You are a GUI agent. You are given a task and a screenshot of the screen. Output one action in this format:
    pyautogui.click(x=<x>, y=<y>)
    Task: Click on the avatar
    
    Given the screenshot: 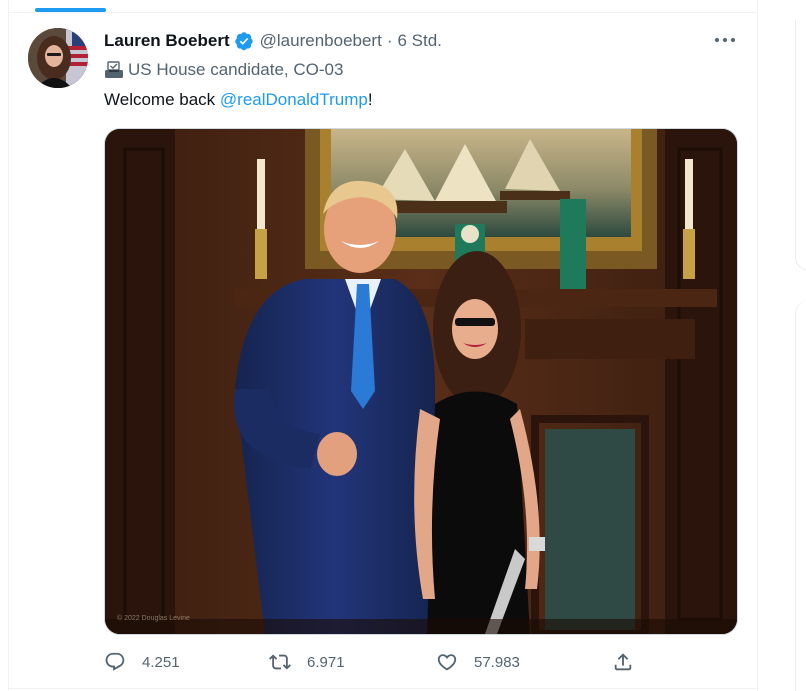 What is the action you would take?
    pyautogui.click(x=58, y=58)
    